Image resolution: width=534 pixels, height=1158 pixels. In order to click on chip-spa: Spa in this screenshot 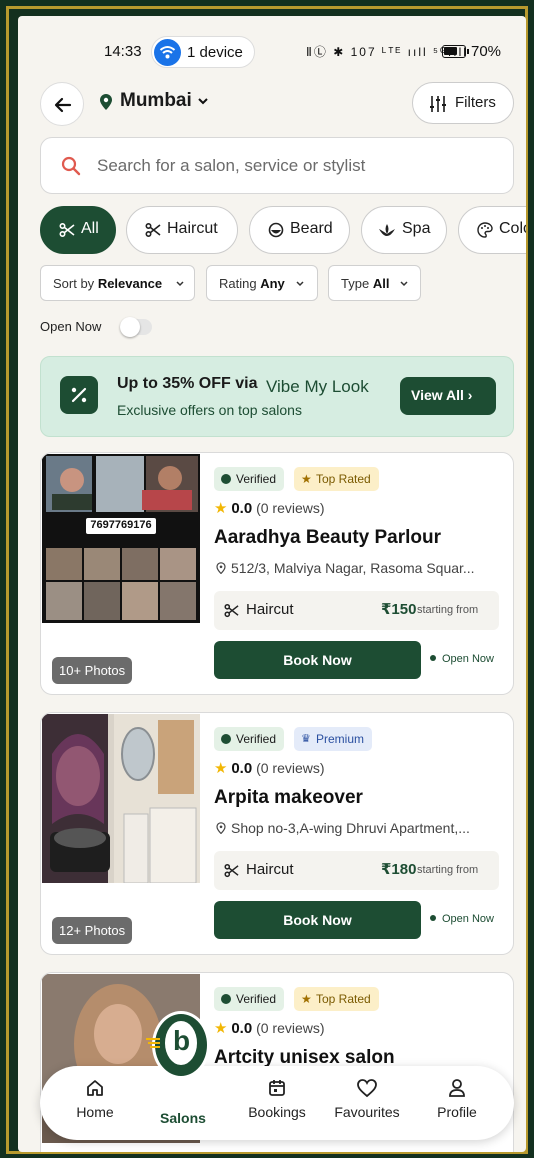, I will do `click(404, 230)`.